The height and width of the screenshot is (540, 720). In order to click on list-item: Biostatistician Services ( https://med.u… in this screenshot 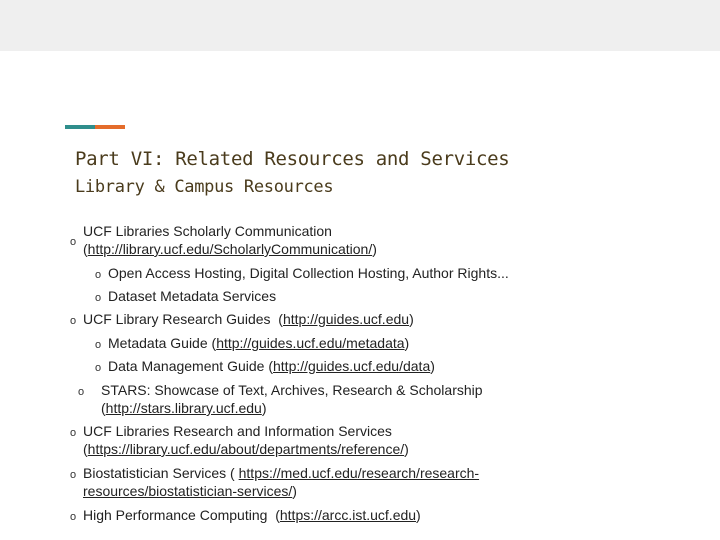, I will do `click(281, 473)`.